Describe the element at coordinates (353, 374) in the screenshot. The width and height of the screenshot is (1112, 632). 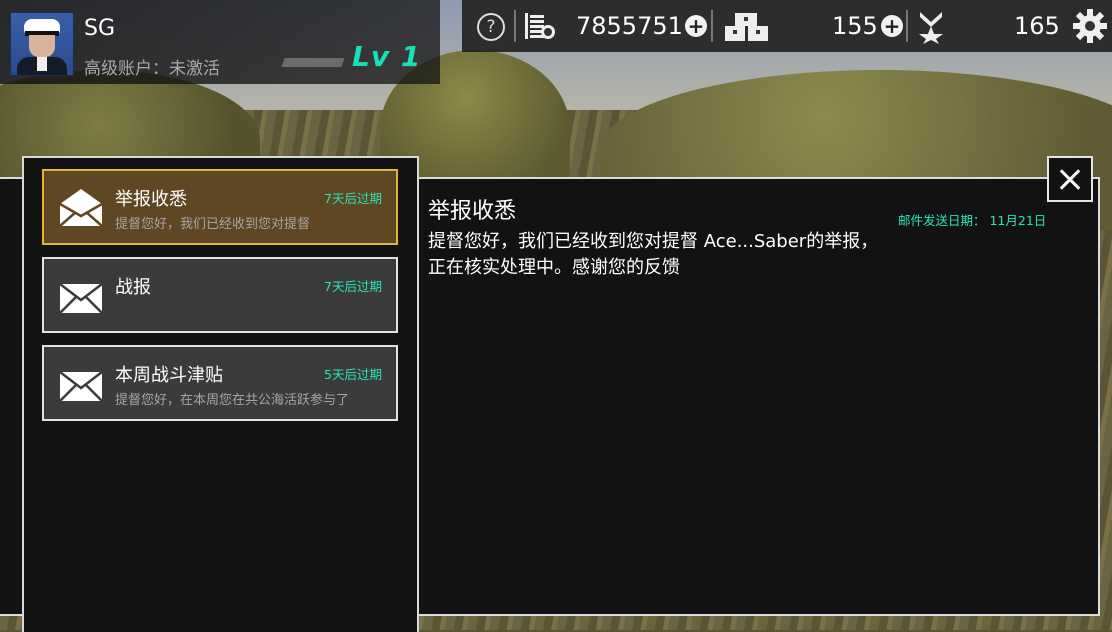
I see `mail-expiry: 5天后过期` at that location.